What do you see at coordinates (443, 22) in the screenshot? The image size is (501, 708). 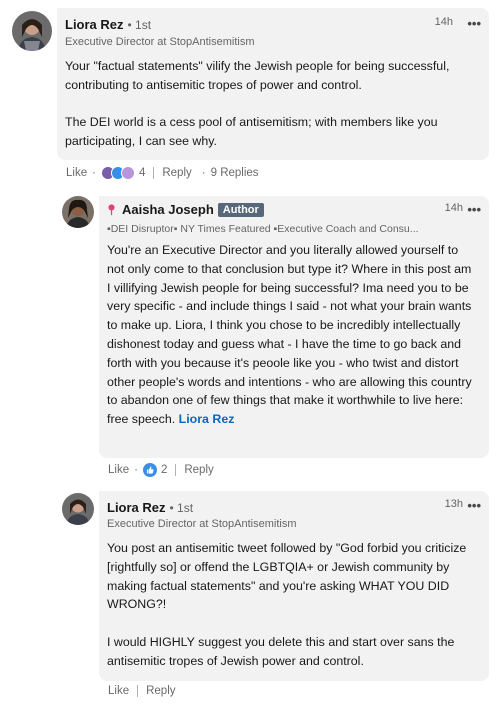 I see `comment-timestamp: 14h` at bounding box center [443, 22].